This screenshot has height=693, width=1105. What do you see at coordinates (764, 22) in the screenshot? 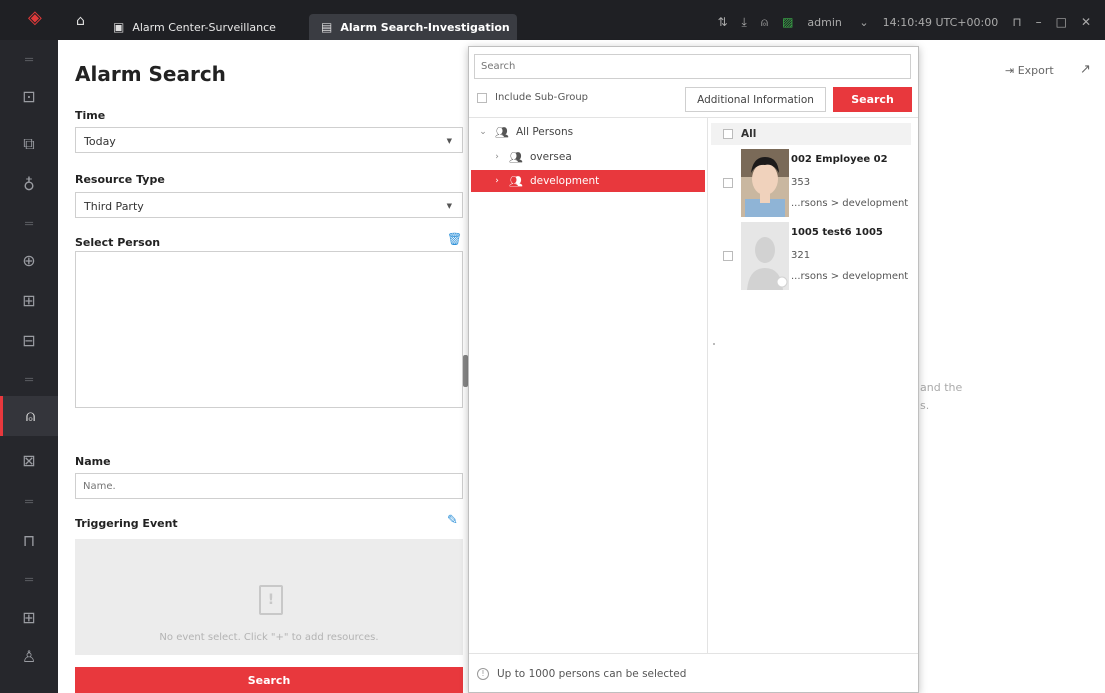
I see `alarm-bell-icon: ⍝` at bounding box center [764, 22].